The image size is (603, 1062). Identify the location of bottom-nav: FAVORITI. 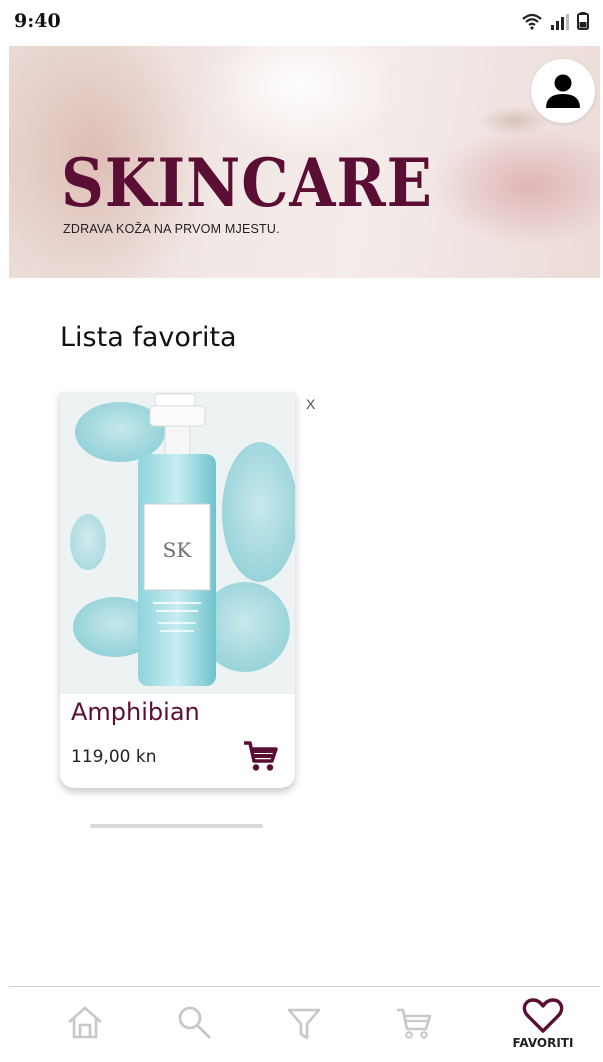
(301, 1025).